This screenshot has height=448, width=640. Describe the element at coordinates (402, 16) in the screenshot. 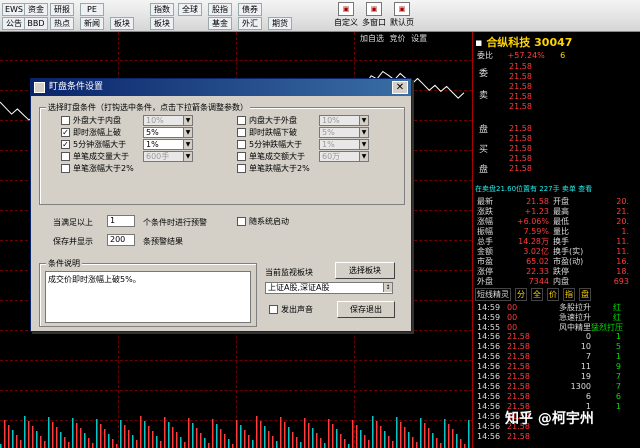

I see `home-button: ▣ 默认页` at that location.